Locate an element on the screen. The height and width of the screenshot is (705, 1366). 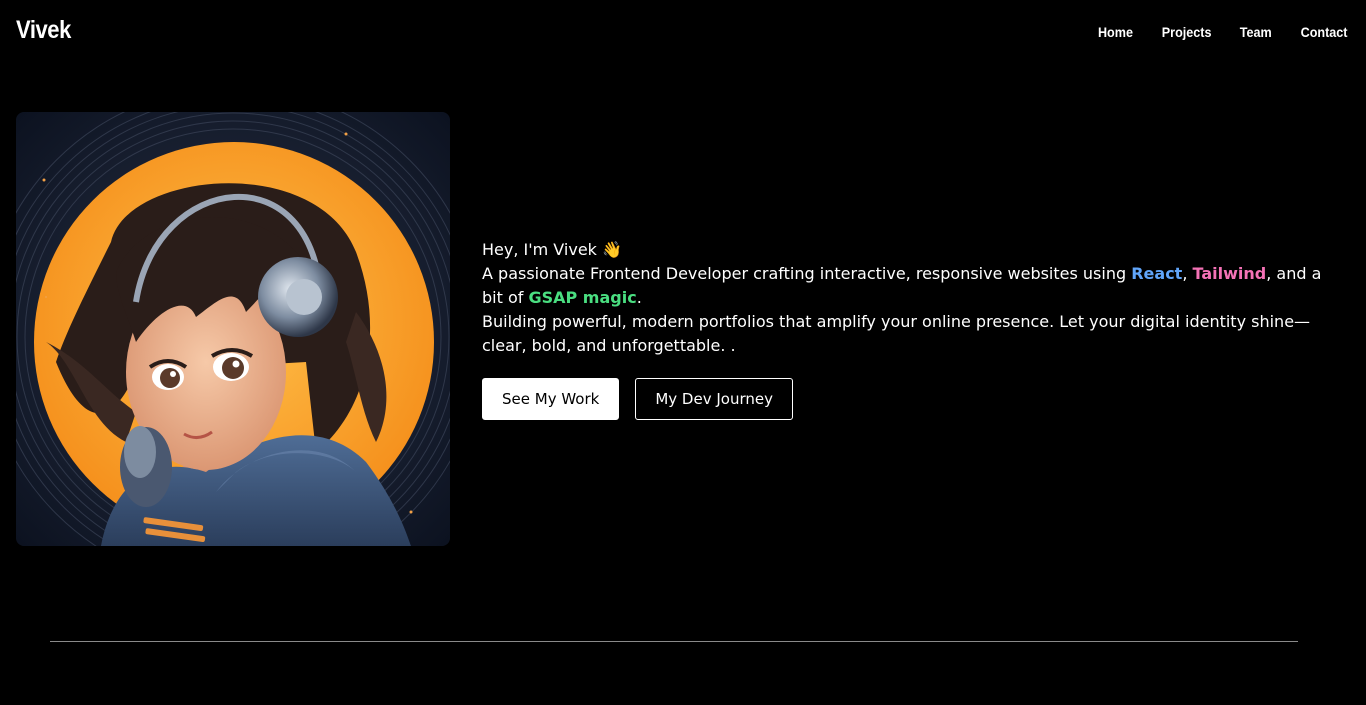
hero-intro-suffix: . is located at coordinates (639, 297).